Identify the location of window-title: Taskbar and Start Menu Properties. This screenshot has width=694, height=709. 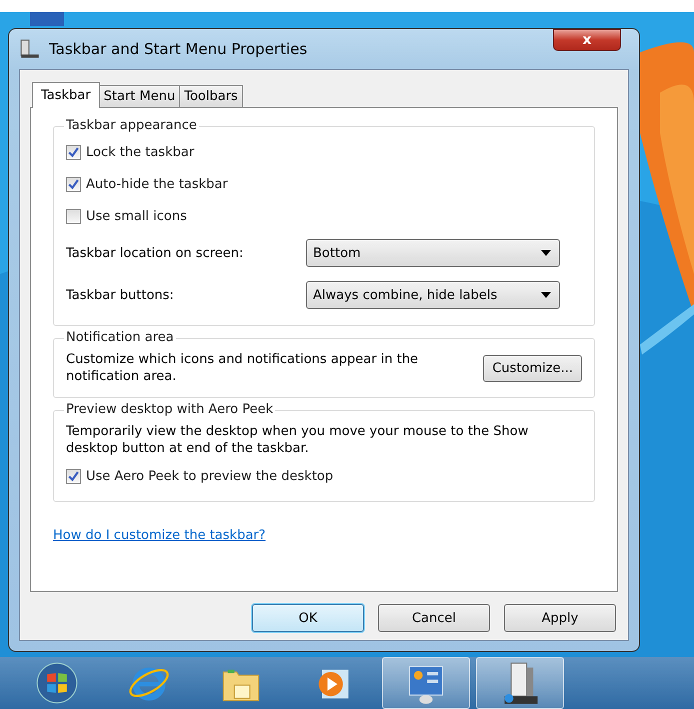
(178, 49).